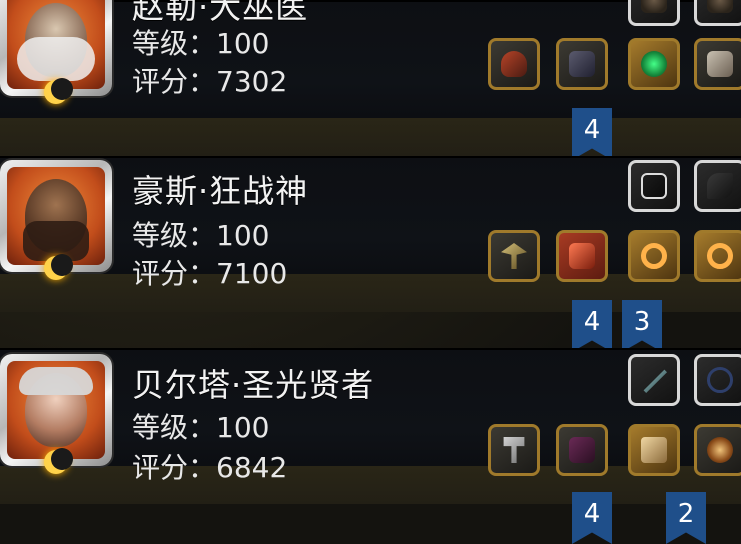 This screenshot has height=544, width=741. I want to click on hammer-icon, so click(514, 450).